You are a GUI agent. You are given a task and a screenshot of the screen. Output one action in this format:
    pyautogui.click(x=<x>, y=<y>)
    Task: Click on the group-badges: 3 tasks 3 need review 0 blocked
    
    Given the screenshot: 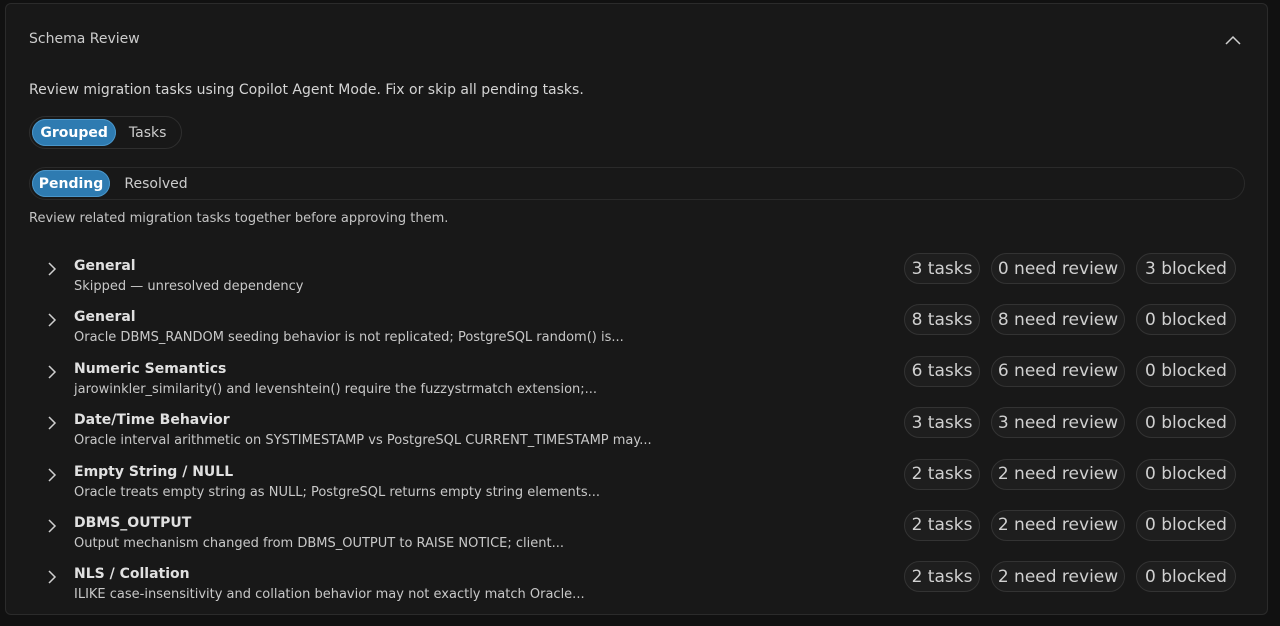 What is the action you would take?
    pyautogui.click(x=1070, y=423)
    